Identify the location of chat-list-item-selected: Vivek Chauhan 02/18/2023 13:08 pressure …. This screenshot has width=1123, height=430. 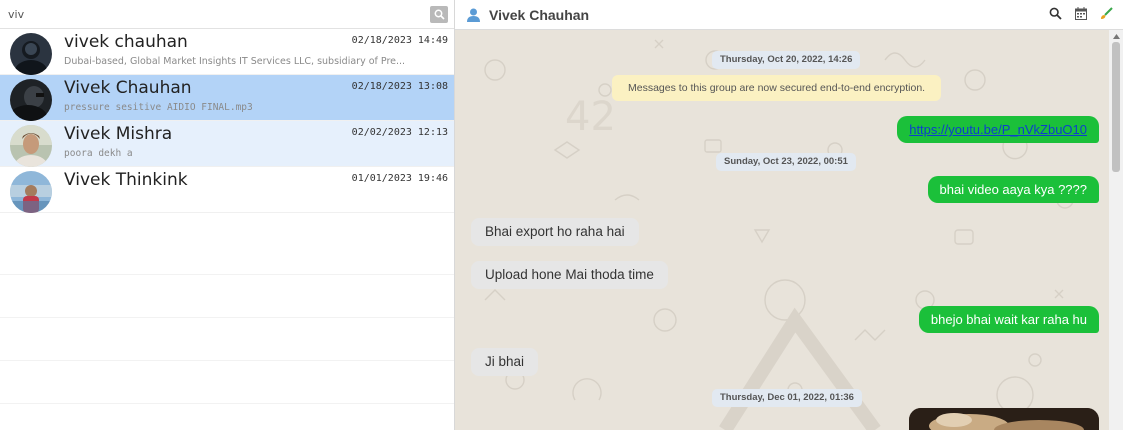
(227, 98).